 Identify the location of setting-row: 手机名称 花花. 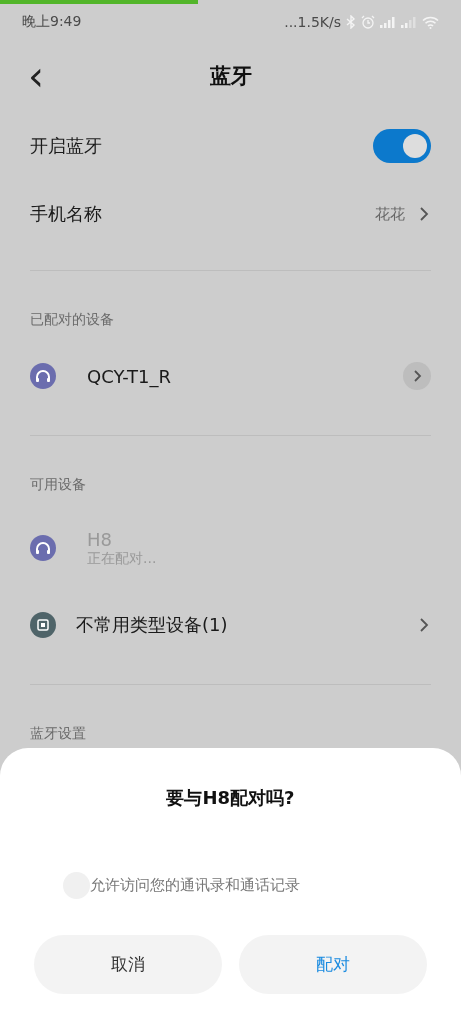
(230, 214).